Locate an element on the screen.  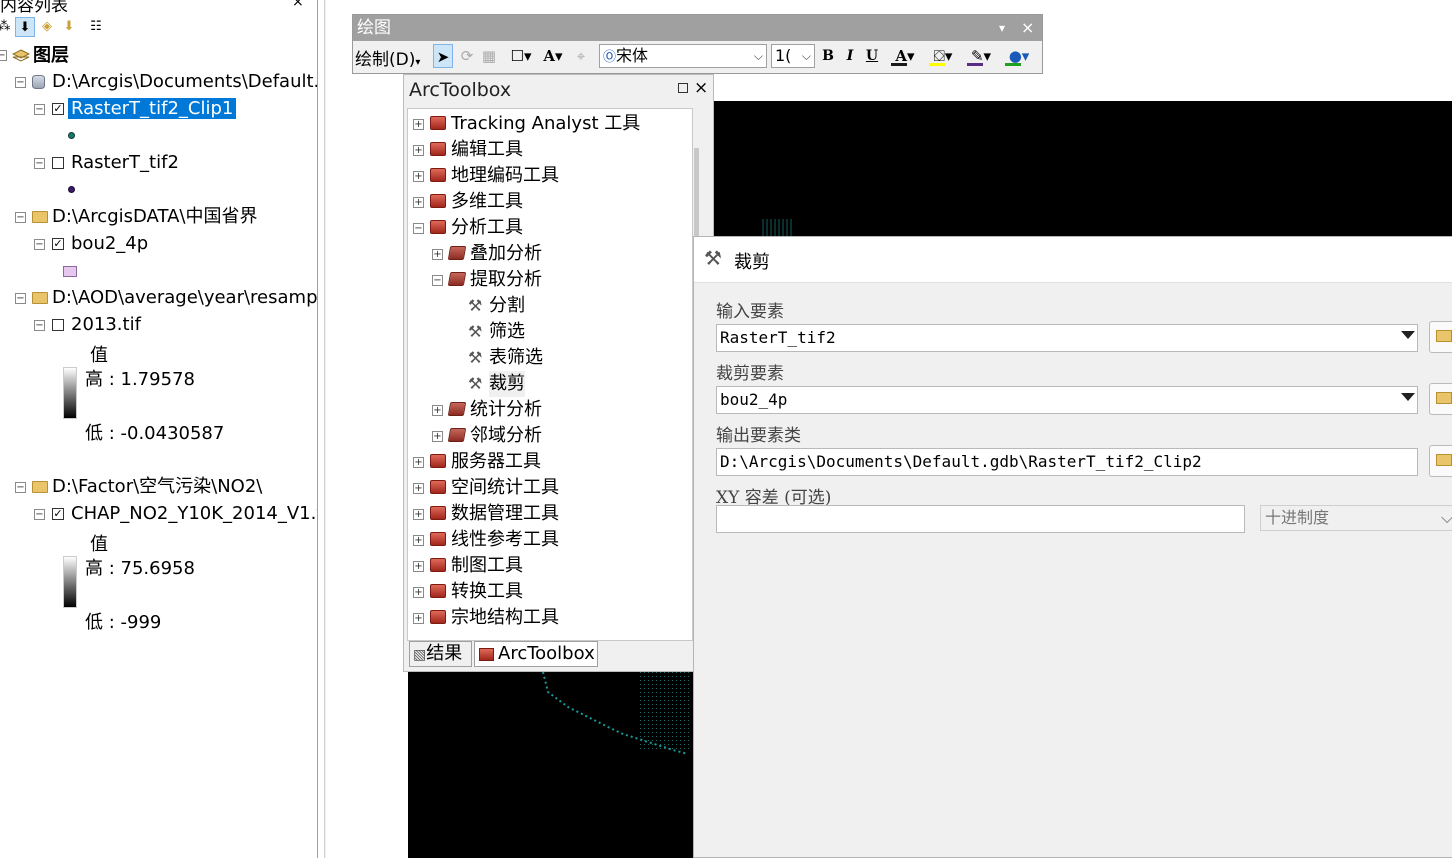
folder-source-label: D:\ArcgisDATA\中国省界 is located at coordinates (154, 217).